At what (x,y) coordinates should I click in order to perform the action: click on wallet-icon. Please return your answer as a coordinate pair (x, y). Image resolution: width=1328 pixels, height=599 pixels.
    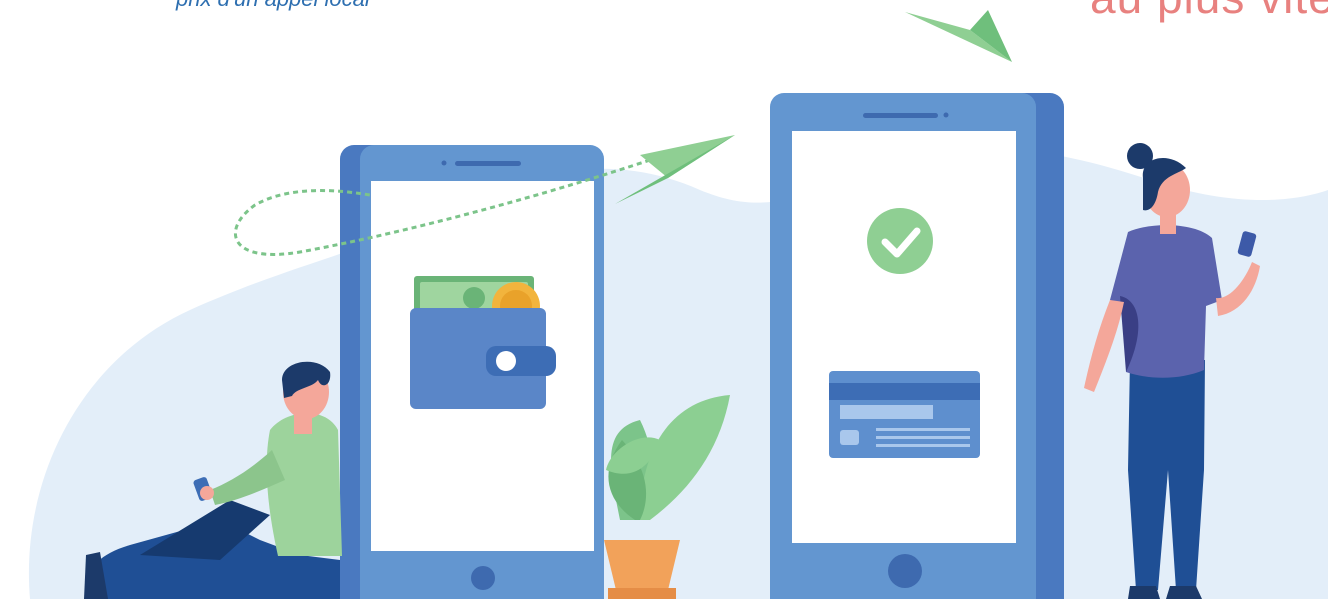
    Looking at the image, I should click on (483, 342).